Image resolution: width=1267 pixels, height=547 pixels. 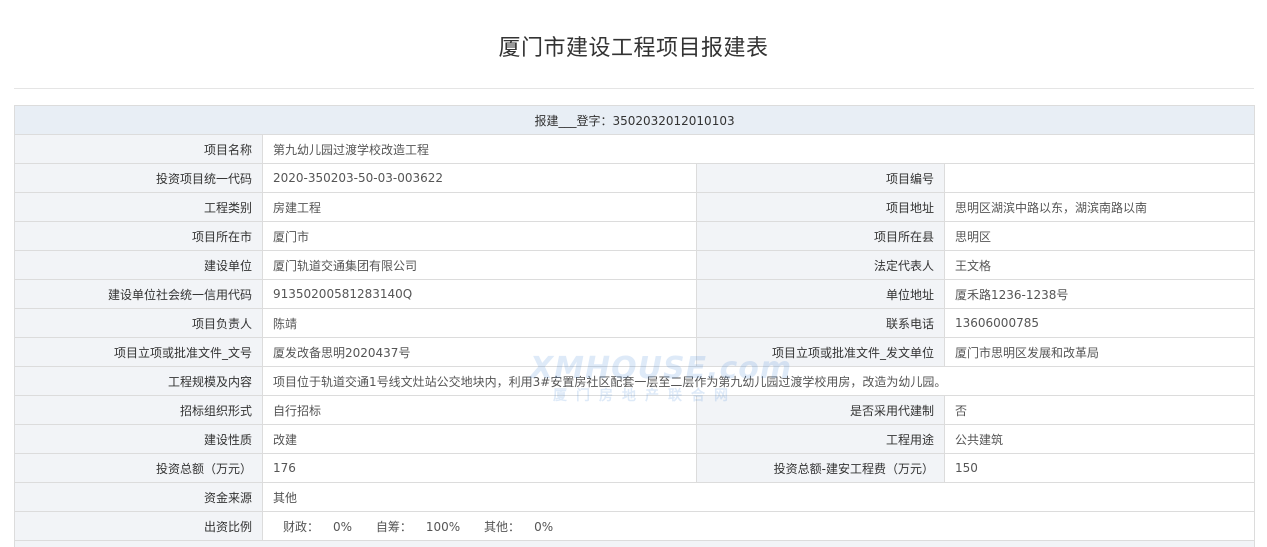 What do you see at coordinates (138, 497) in the screenshot?
I see `fund-source-label: 资金来源` at bounding box center [138, 497].